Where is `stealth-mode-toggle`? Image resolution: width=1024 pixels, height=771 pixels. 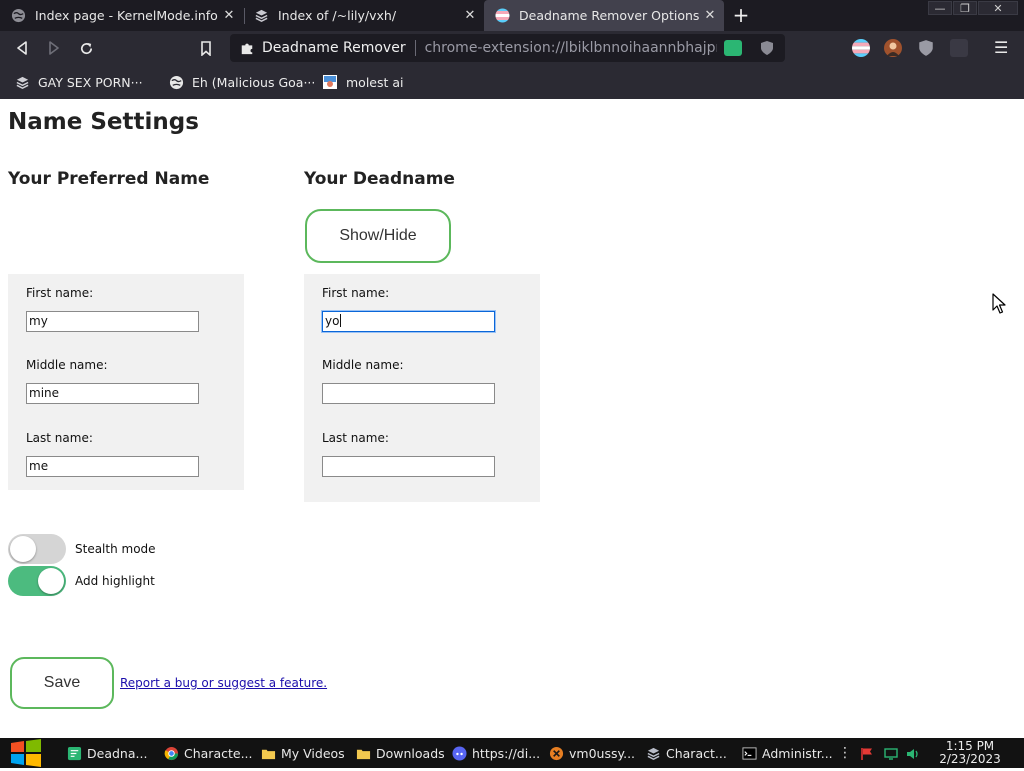
stealth-mode-toggle is located at coordinates (37, 549).